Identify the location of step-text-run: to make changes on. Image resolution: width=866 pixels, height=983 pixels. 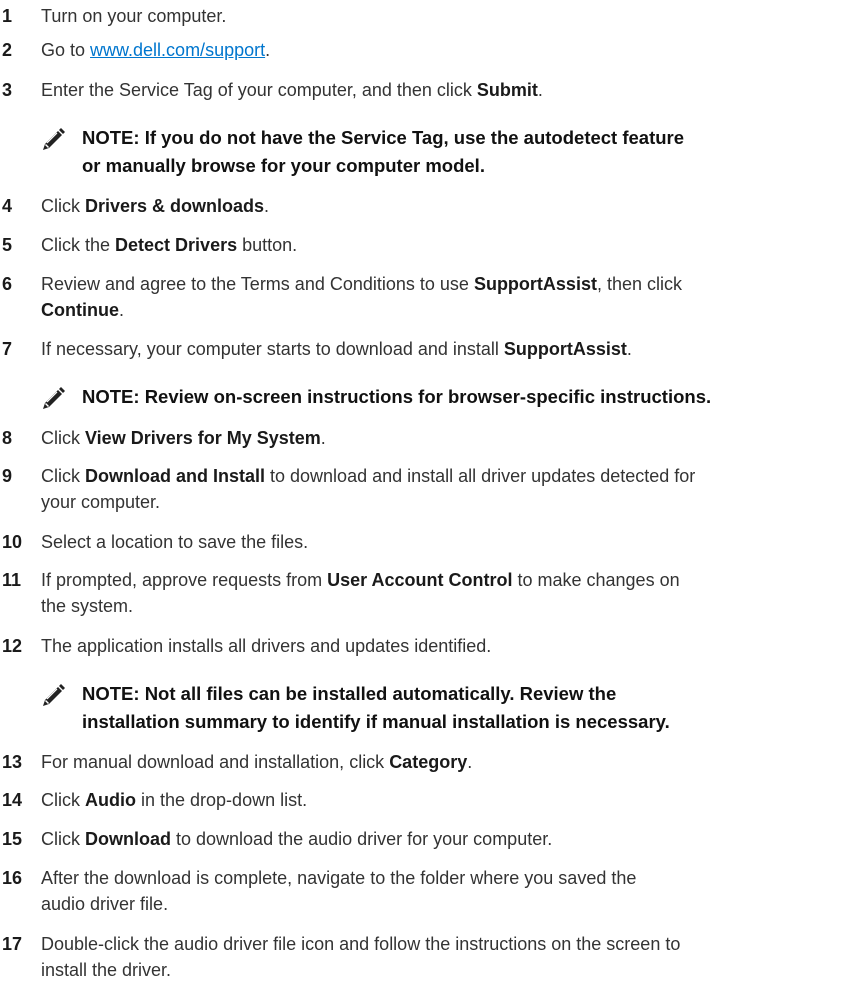
(596, 580).